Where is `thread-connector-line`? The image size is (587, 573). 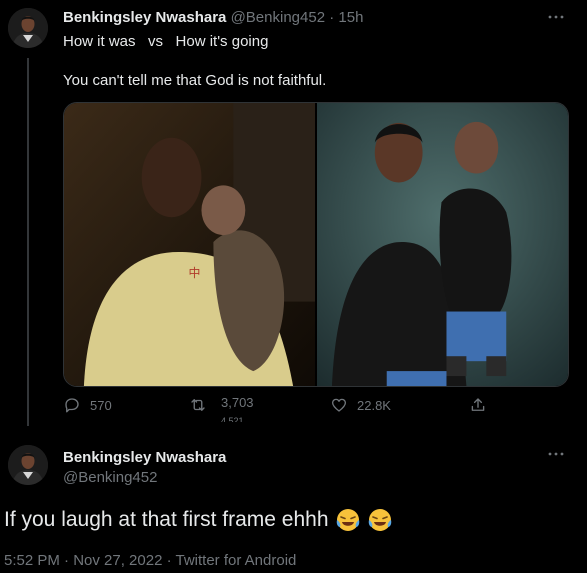 thread-connector-line is located at coordinates (28, 242).